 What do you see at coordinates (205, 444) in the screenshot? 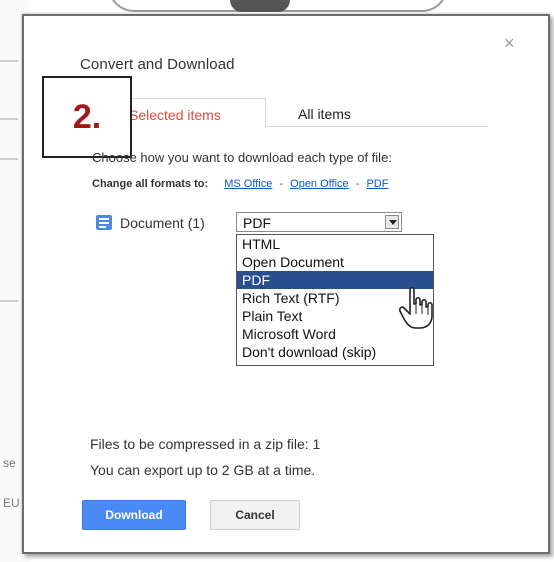
I see `files-compressed-text: Files to be compressed in a zip file: 1` at bounding box center [205, 444].